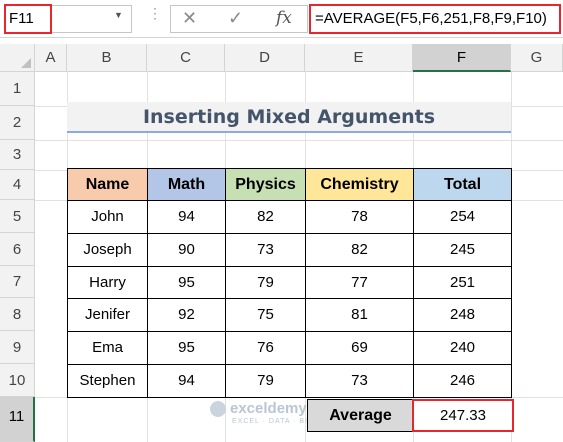 The image size is (563, 442). Describe the element at coordinates (462, 217) in the screenshot. I see `table-cell: 254` at that location.